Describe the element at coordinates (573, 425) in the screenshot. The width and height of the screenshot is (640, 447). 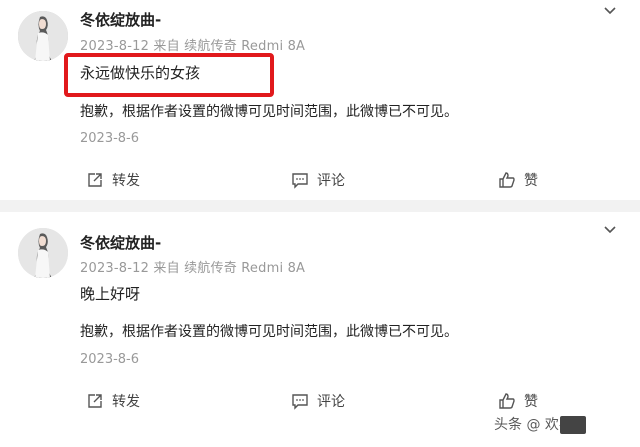
I see `watermark-mask` at that location.